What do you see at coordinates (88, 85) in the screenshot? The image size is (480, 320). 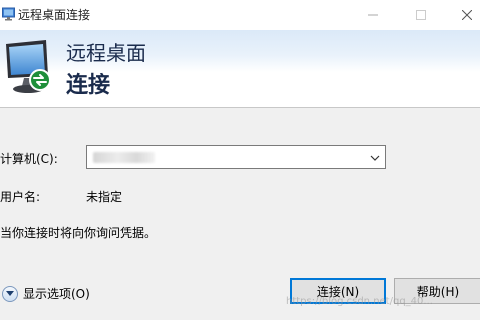 I see `banner-title-line2: 连接` at bounding box center [88, 85].